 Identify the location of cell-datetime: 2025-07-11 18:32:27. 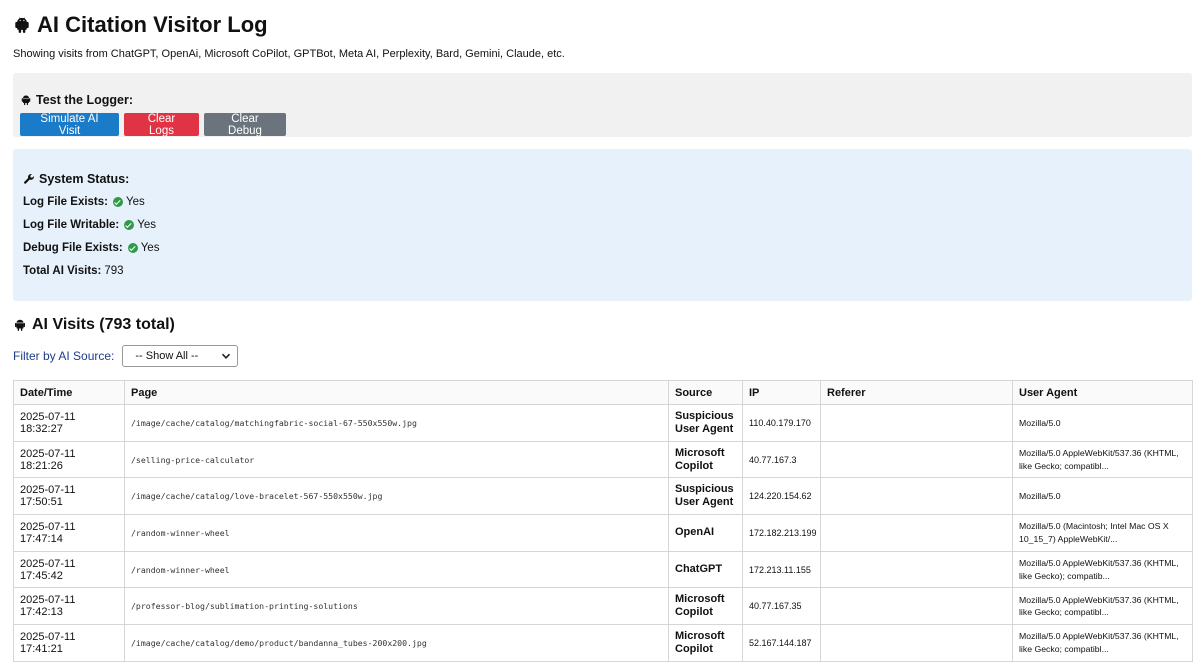
(69, 423).